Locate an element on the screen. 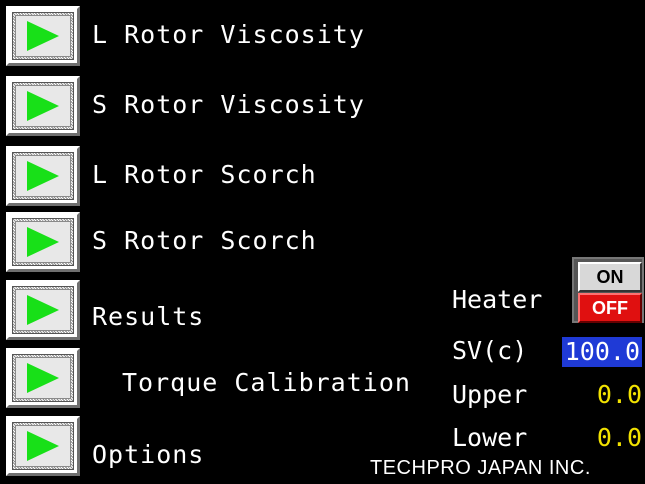 The width and height of the screenshot is (645, 484). menu-item-l-rotor-scorch: L Rotor Scorch is located at coordinates (206, 176).